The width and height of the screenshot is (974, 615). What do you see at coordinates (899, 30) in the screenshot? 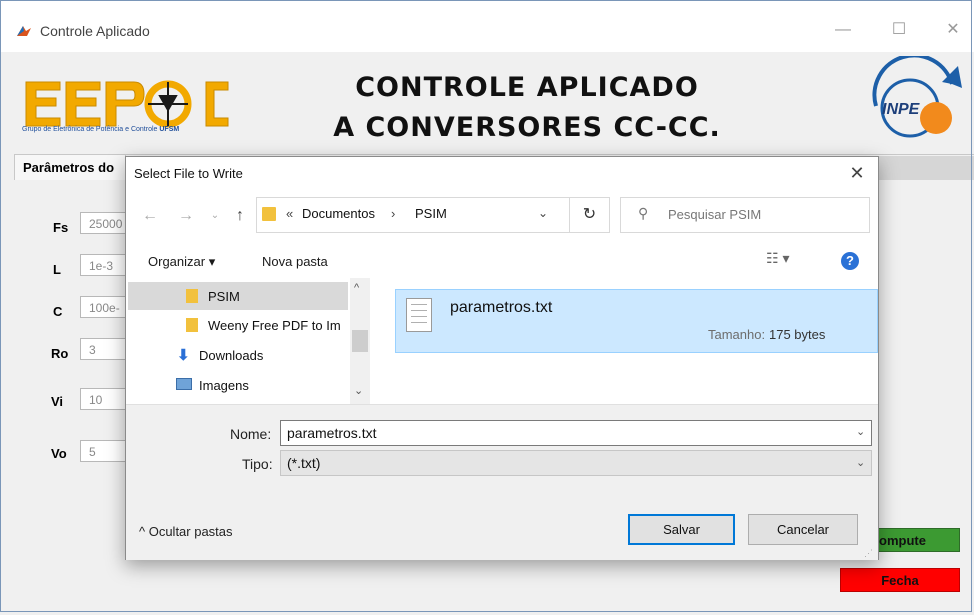
I see `maximize-button: ☐` at bounding box center [899, 30].